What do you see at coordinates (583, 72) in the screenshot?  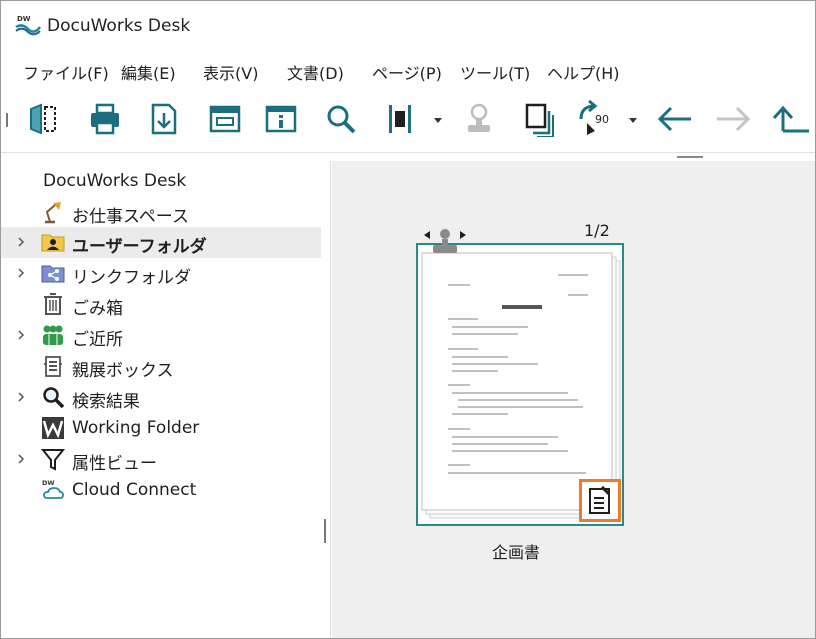 I see `menu-help: ヘルプ(H)` at bounding box center [583, 72].